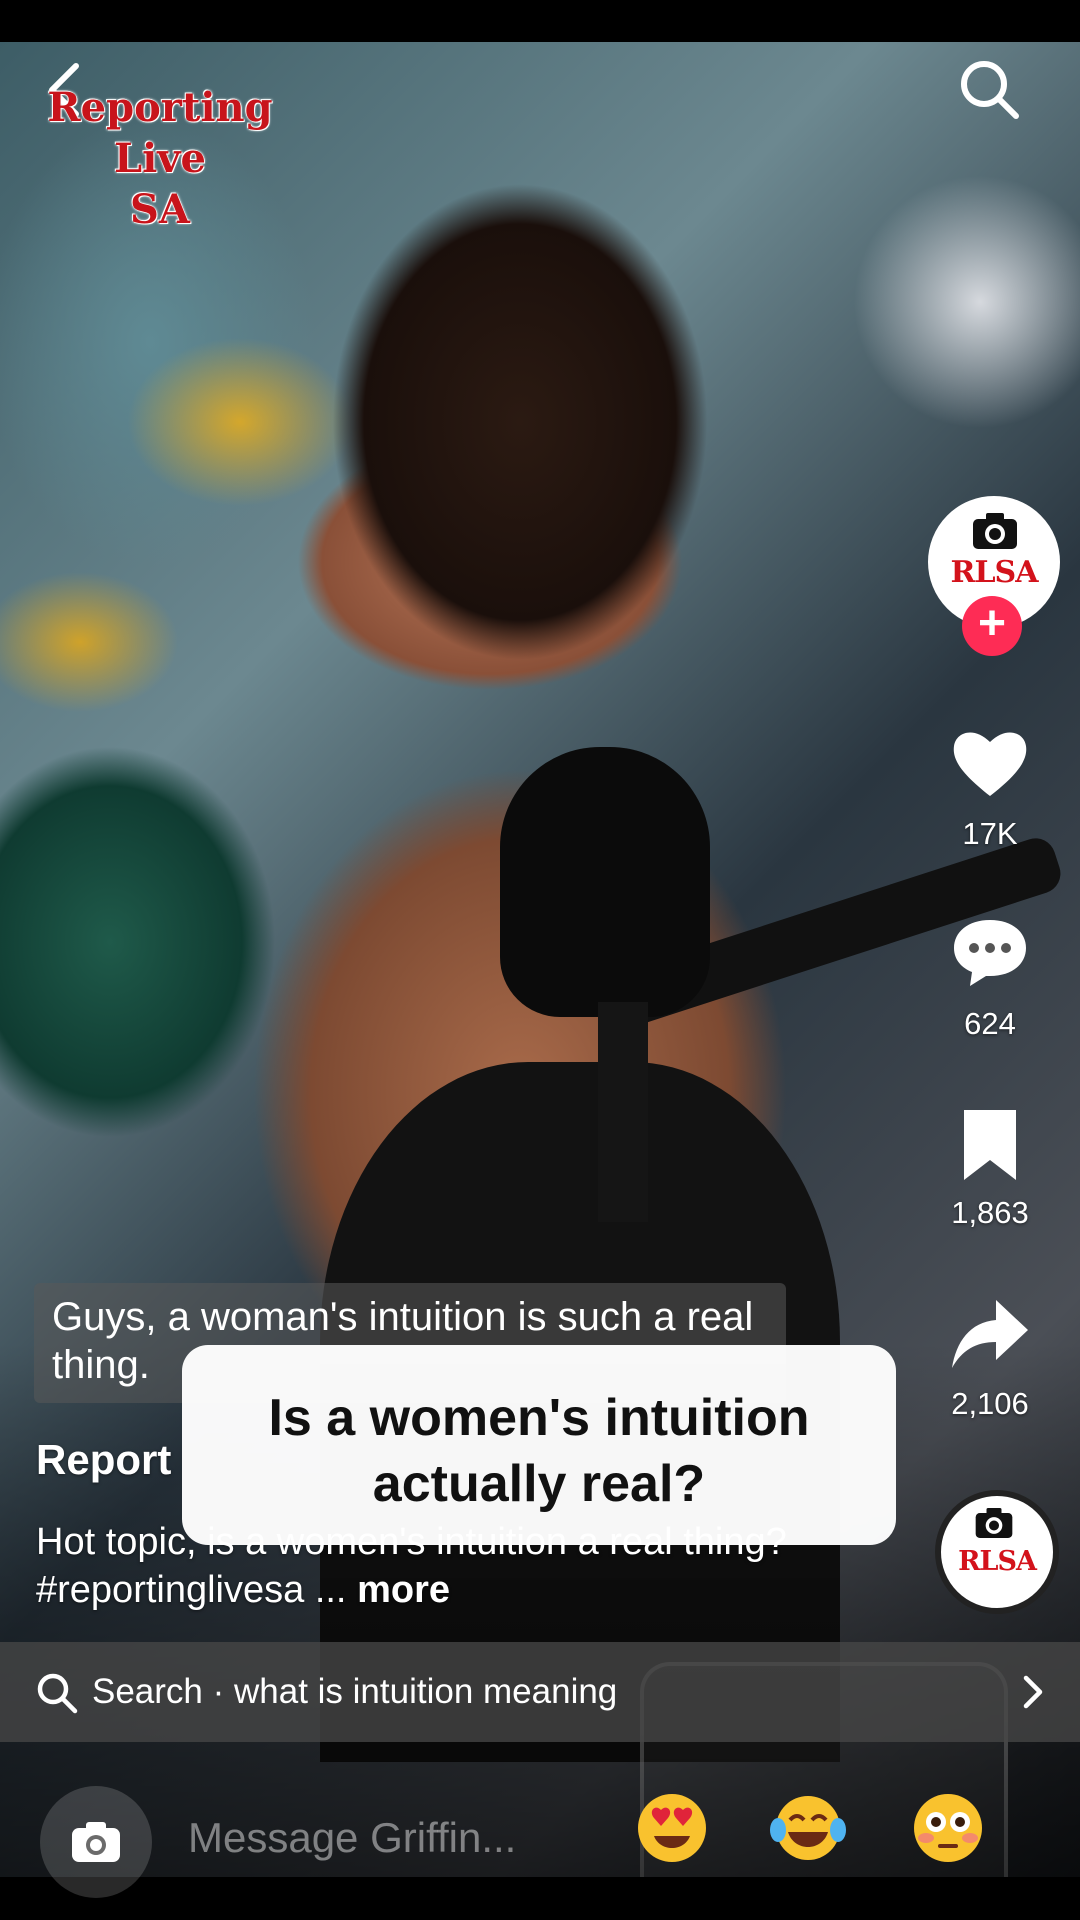 Image resolution: width=1080 pixels, height=1920 pixels. I want to click on mic-stem, so click(623, 1112).